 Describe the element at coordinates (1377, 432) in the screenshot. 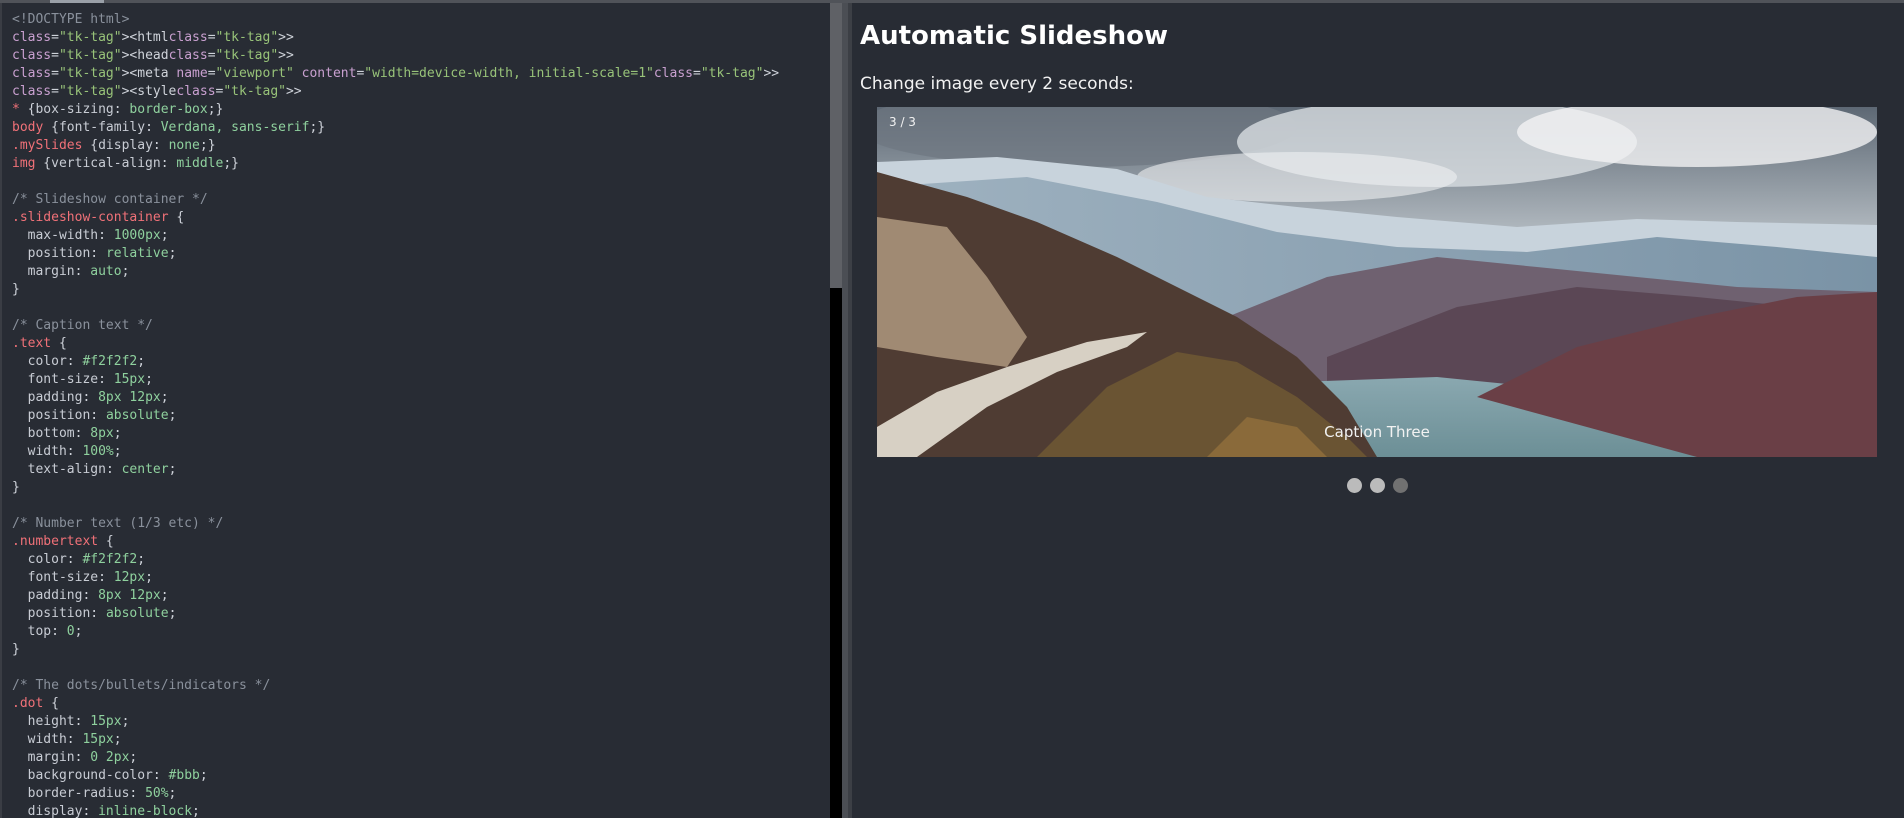

I see `slide-caption: Caption Three` at that location.